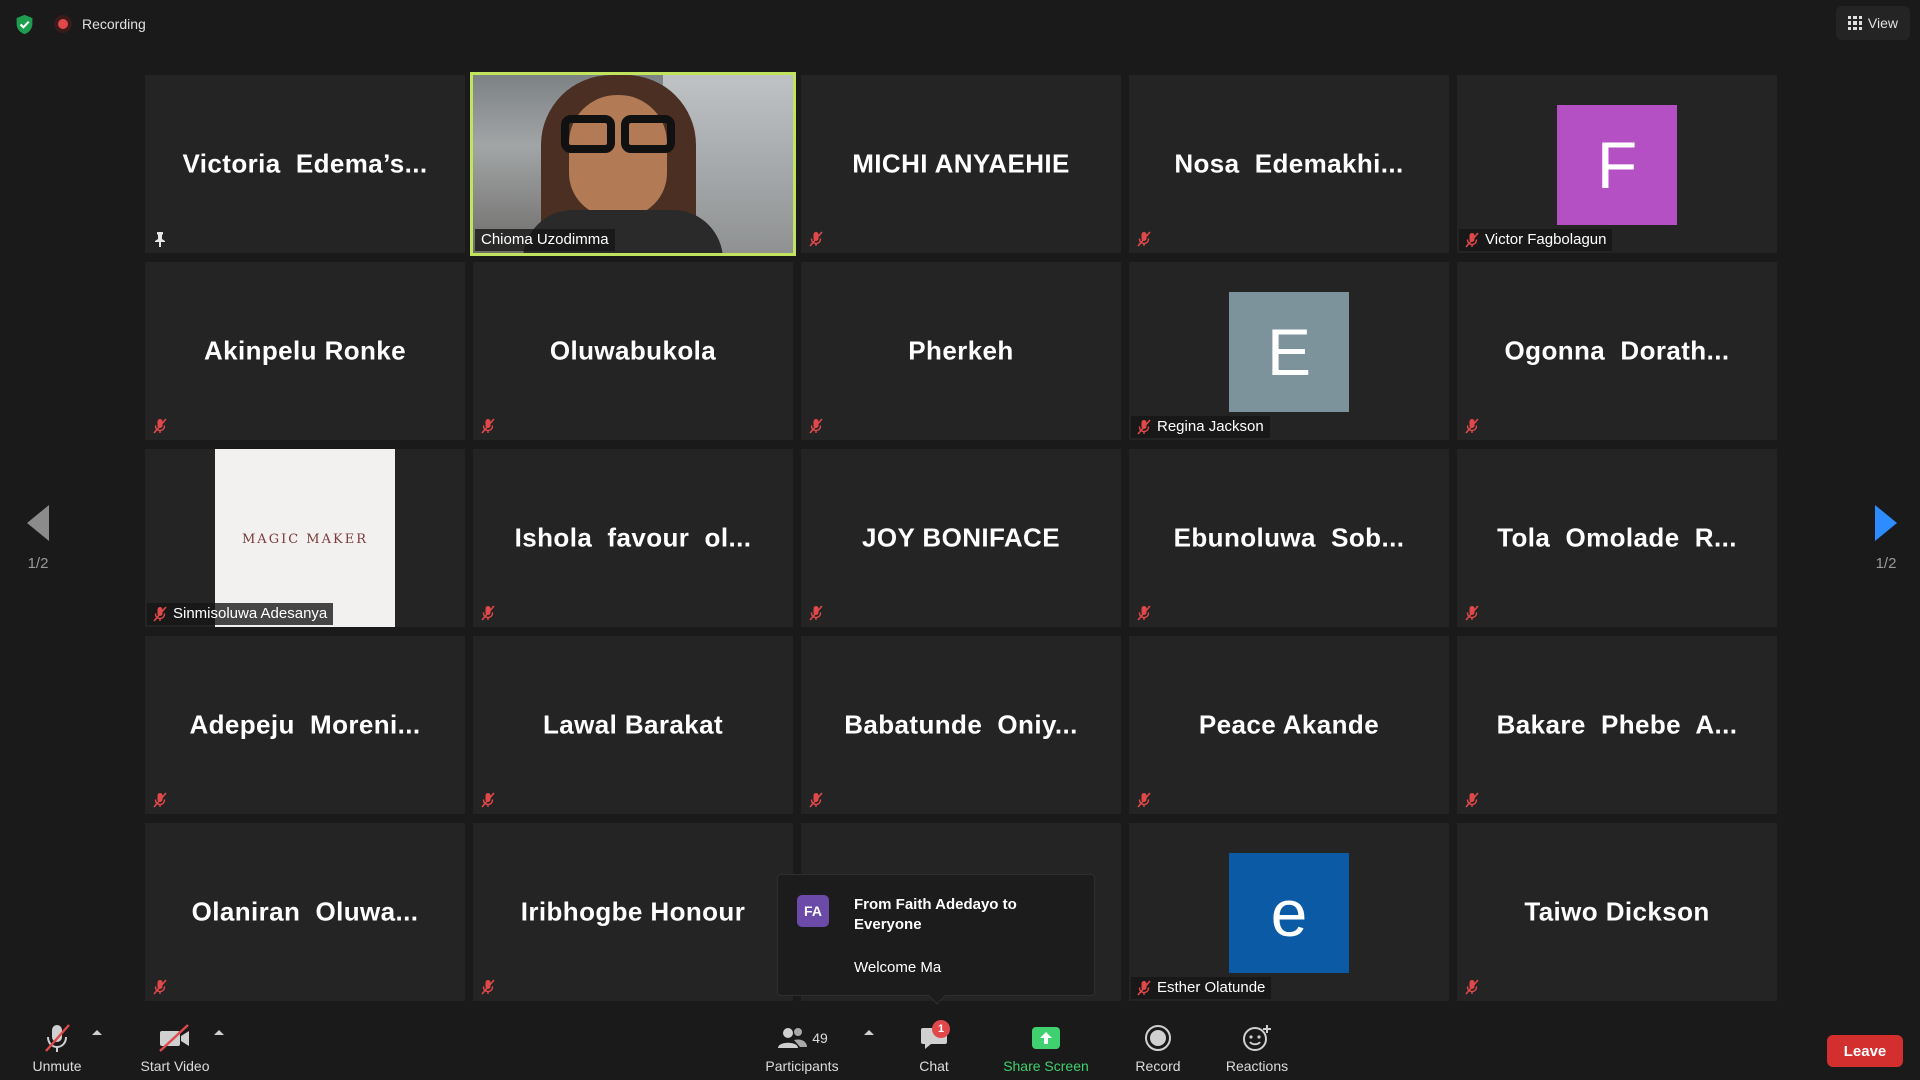 The height and width of the screenshot is (1080, 1920). What do you see at coordinates (793, 1038) in the screenshot?
I see `participants-icon` at bounding box center [793, 1038].